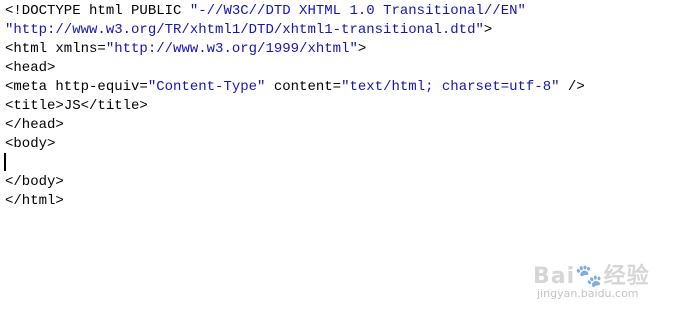 This screenshot has height=319, width=696. I want to click on code-string-token: "Content-Type", so click(206, 87).